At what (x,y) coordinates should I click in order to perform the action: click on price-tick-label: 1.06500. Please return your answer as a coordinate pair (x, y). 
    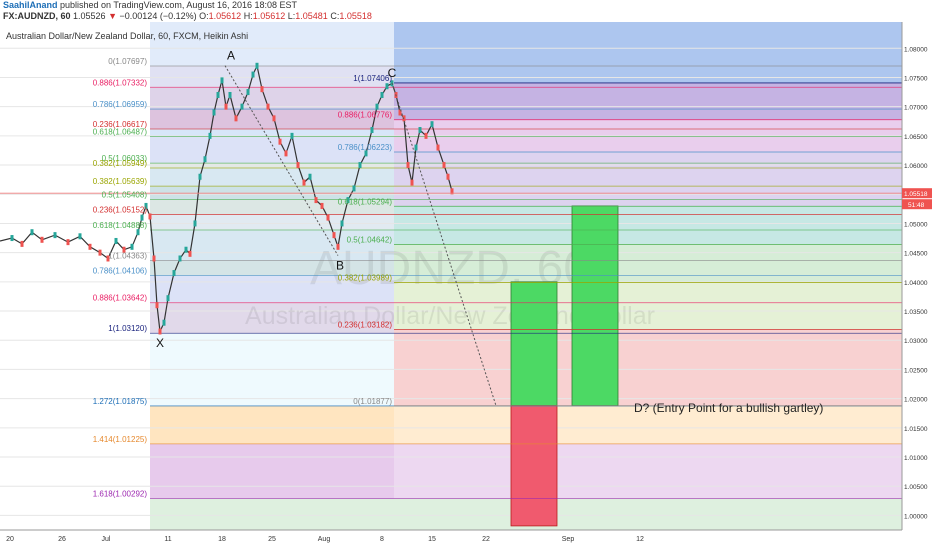
    Looking at the image, I should click on (916, 137).